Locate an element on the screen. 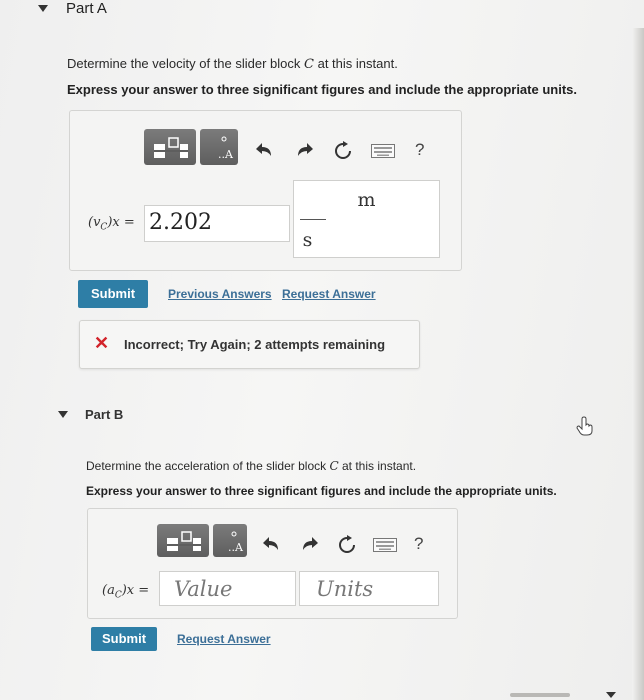 The width and height of the screenshot is (644, 700). next-part-arrow-icon is located at coordinates (611, 695).